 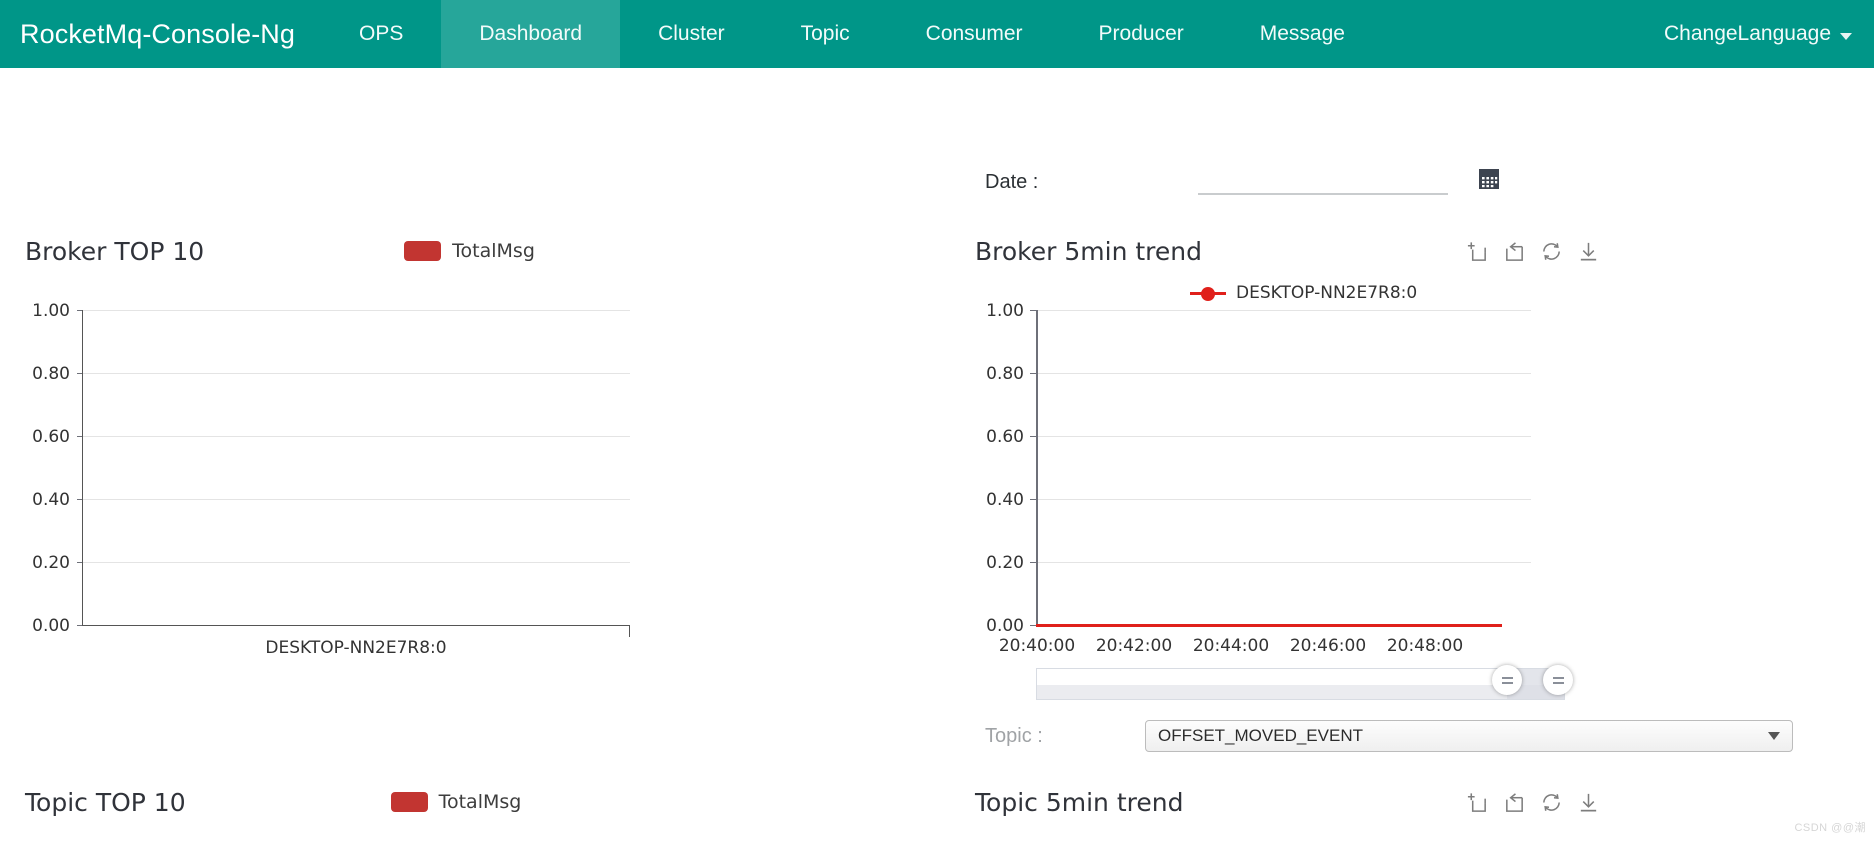 What do you see at coordinates (1830, 828) in the screenshot?
I see `watermark: CSDN @@潮` at bounding box center [1830, 828].